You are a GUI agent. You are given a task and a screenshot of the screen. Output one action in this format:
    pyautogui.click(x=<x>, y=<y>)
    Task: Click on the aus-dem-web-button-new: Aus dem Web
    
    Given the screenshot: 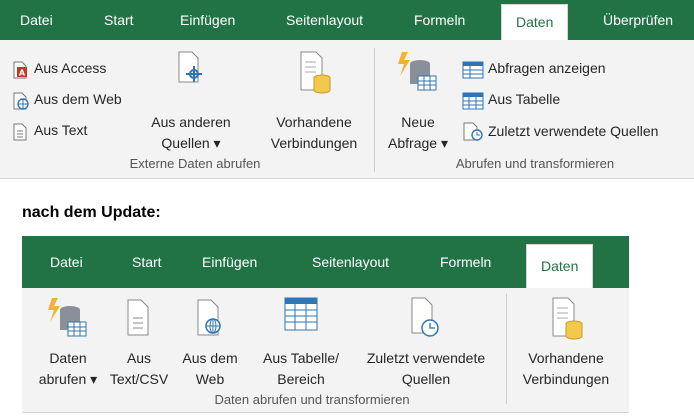 What is the action you would take?
    pyautogui.click(x=210, y=342)
    